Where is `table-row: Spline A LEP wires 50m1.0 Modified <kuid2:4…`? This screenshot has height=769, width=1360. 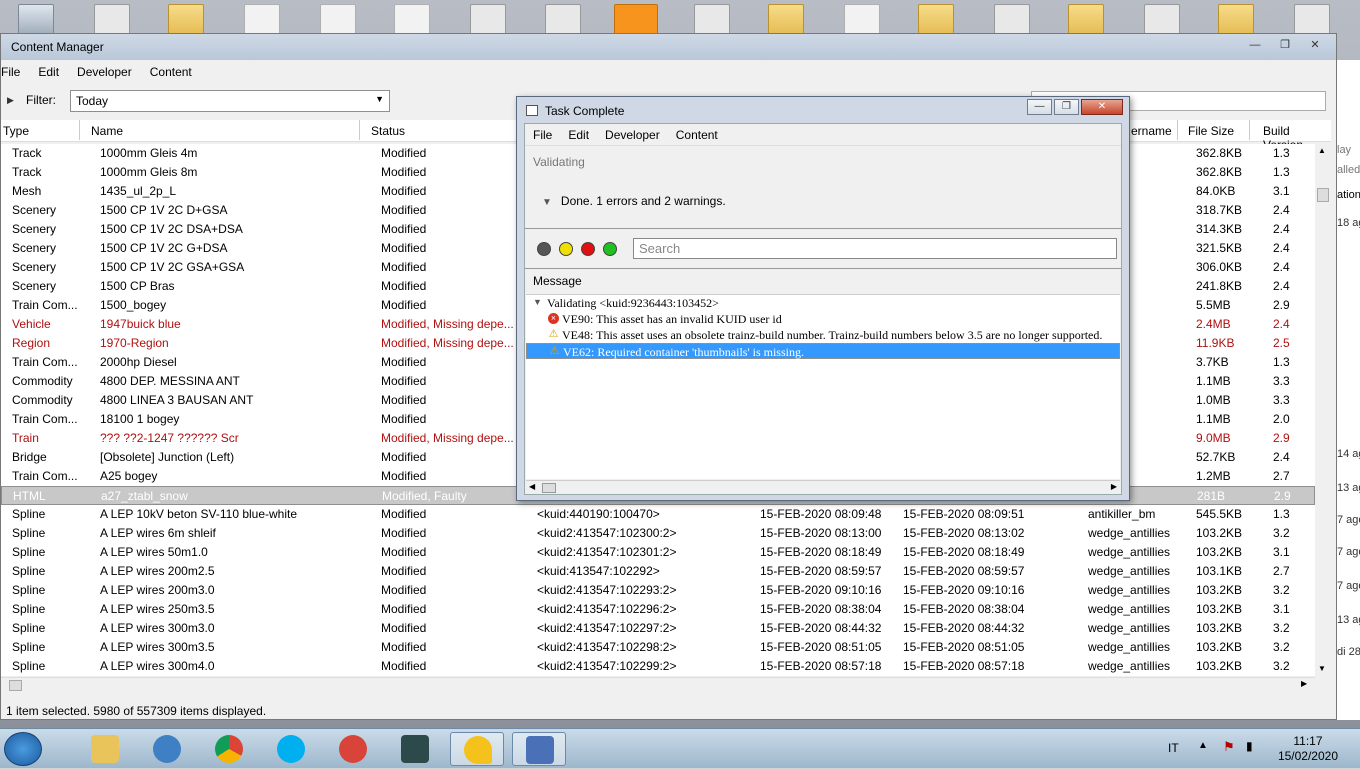 table-row: Spline A LEP wires 50m1.0 Modified <kuid2:4… is located at coordinates (658, 552).